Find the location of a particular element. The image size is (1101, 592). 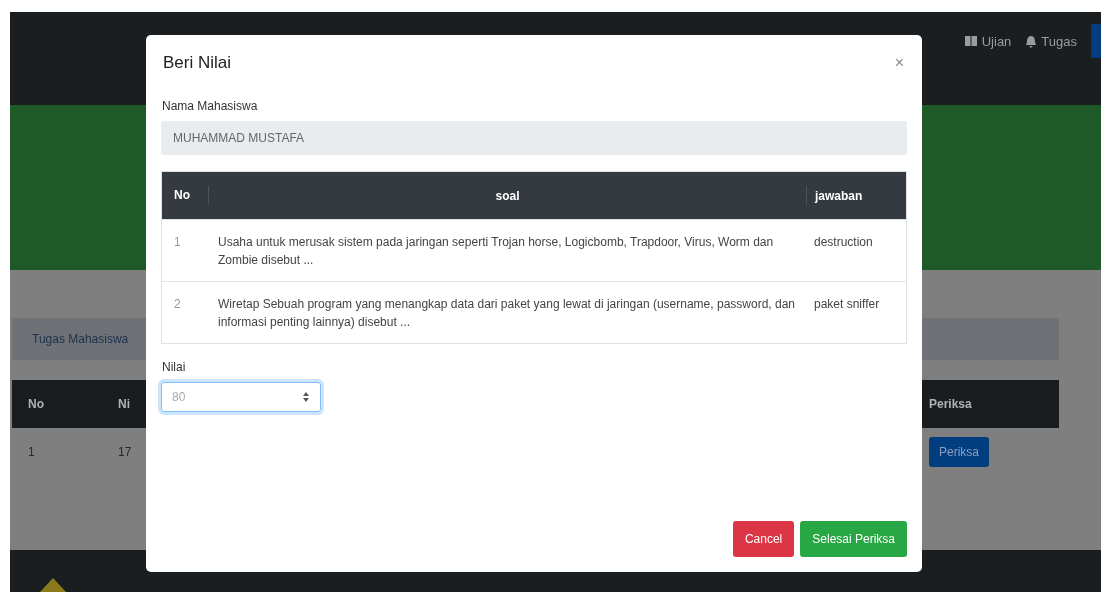

number-input: 80 is located at coordinates (241, 396).